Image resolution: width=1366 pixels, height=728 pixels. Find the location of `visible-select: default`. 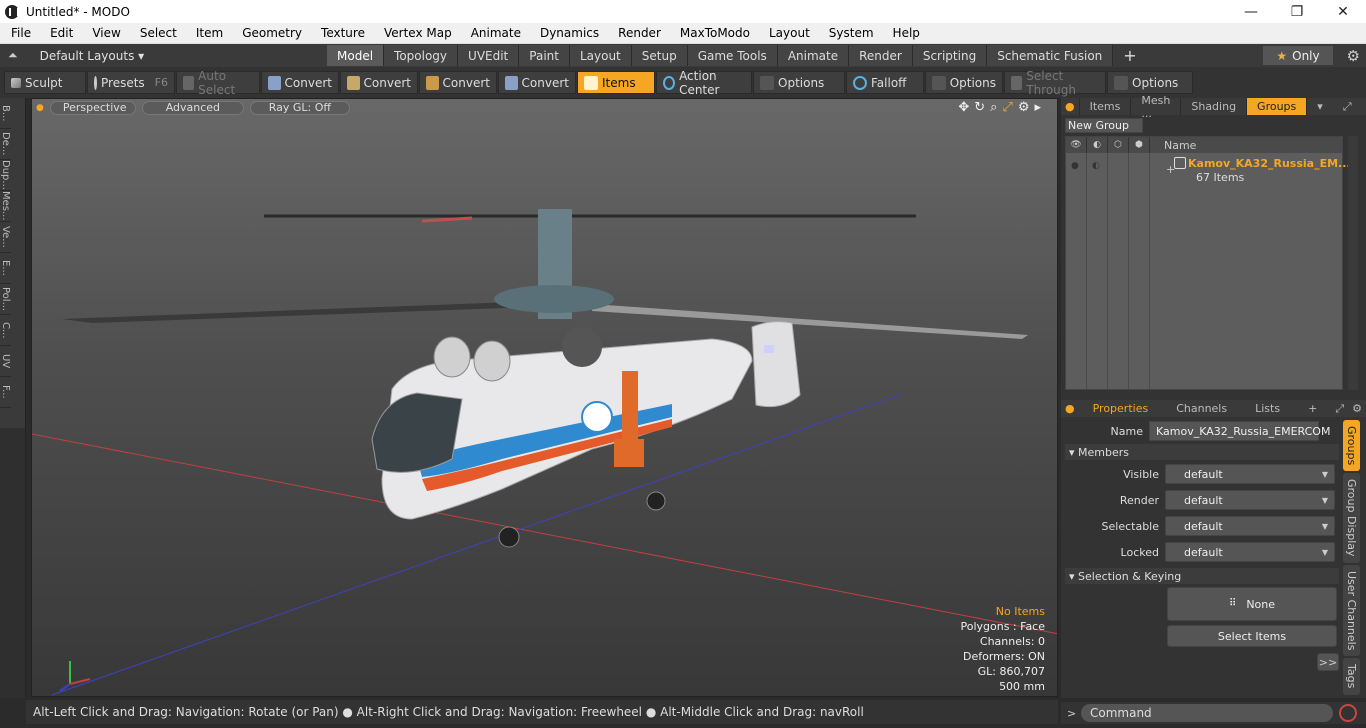

visible-select: default is located at coordinates (1250, 474).